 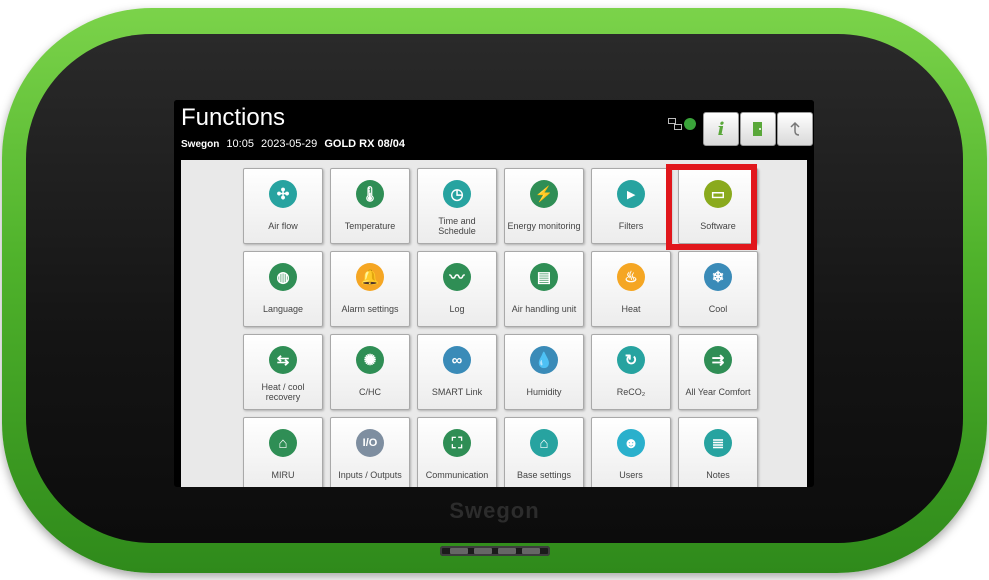 What do you see at coordinates (370, 277) in the screenshot?
I see `bell-icon: 🔔` at bounding box center [370, 277].